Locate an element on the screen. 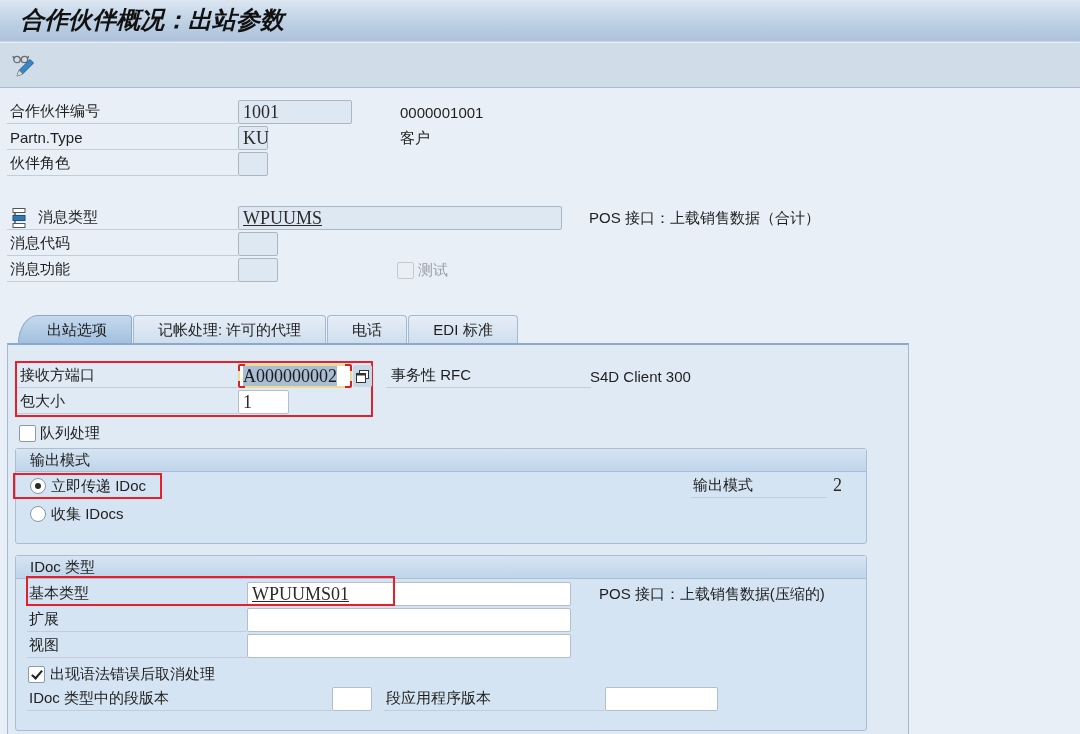 The height and width of the screenshot is (734, 1080). input-field: 1 is located at coordinates (263, 402).